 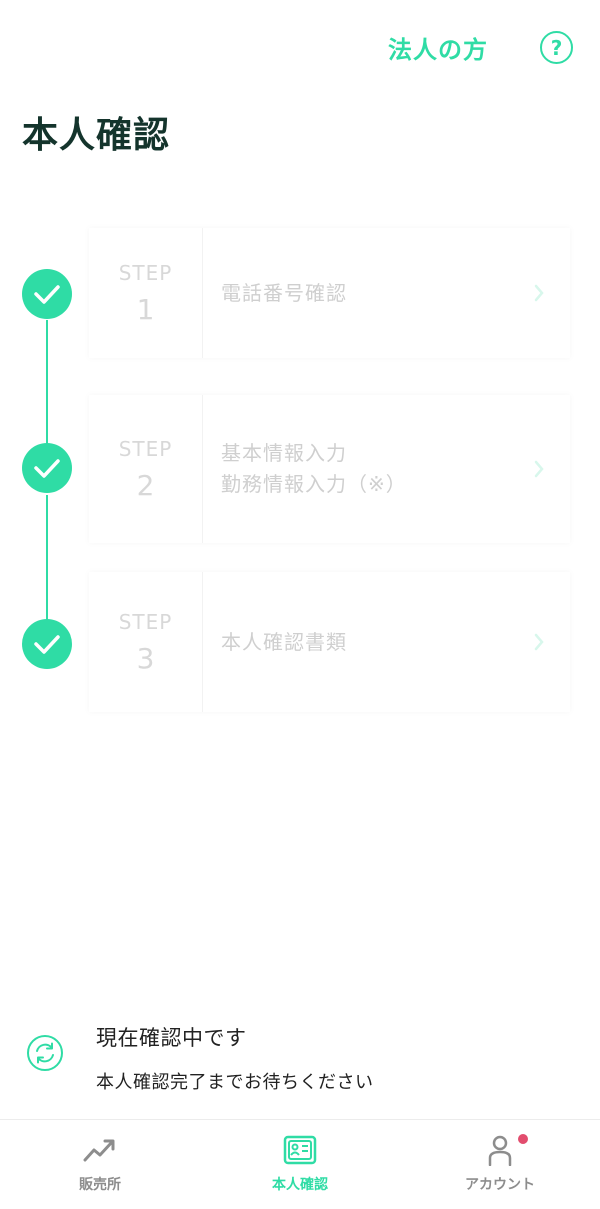 I want to click on step-1-label: 電話番号確認, so click(x=363, y=293).